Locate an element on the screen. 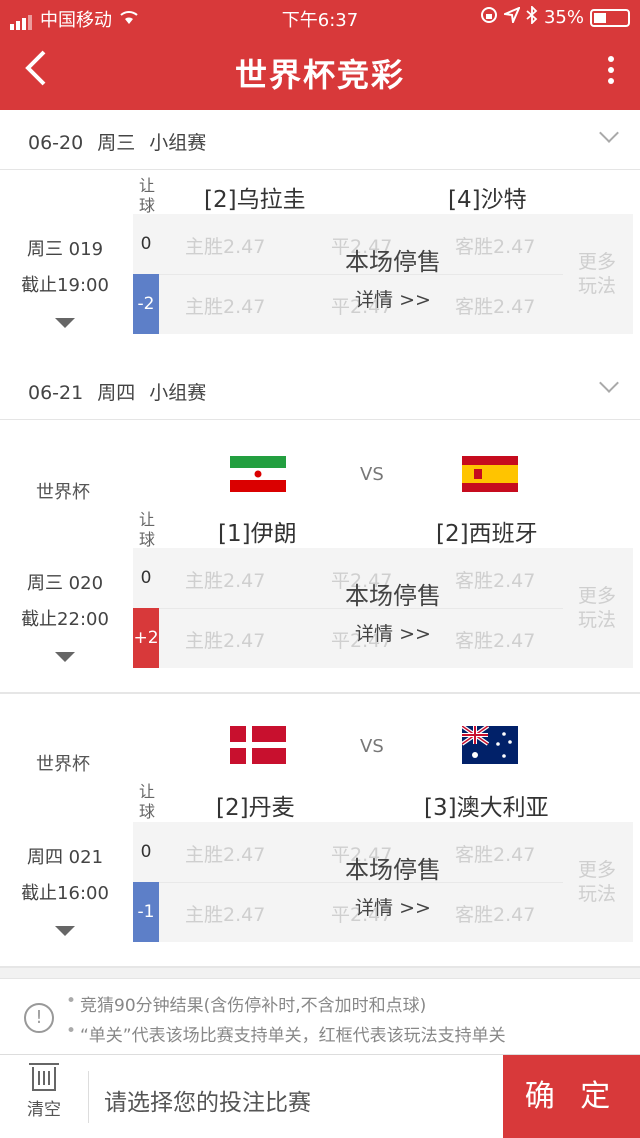  home-team: [2]乌拉圭 is located at coordinates (255, 200).